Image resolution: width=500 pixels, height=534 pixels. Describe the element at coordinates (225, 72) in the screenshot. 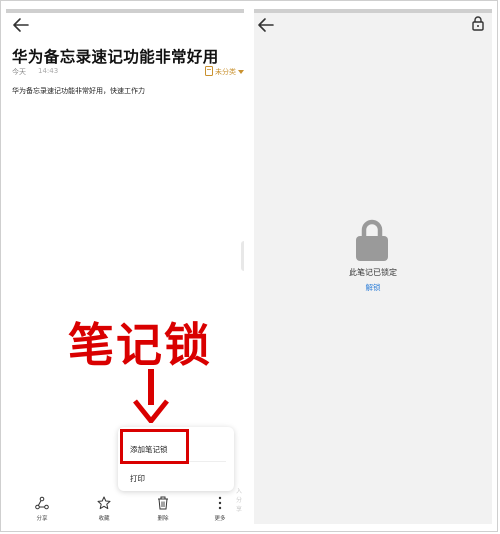

I see `folder-selector: 未分类` at that location.